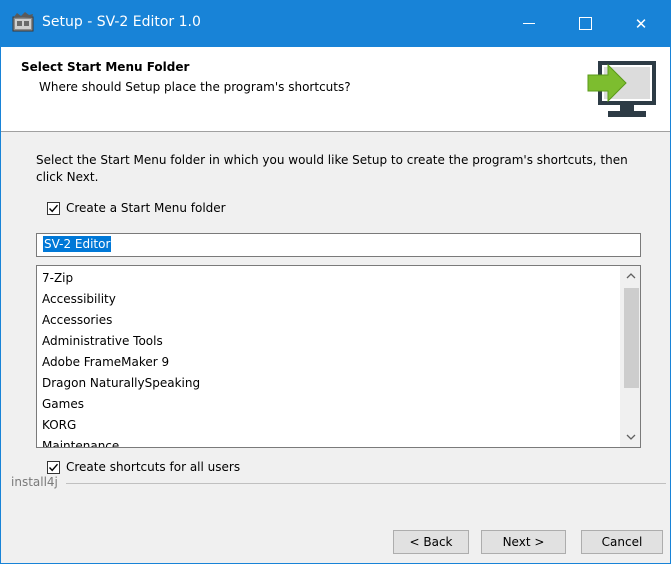  Describe the element at coordinates (327, 425) in the screenshot. I see `list-item: KORG` at that location.